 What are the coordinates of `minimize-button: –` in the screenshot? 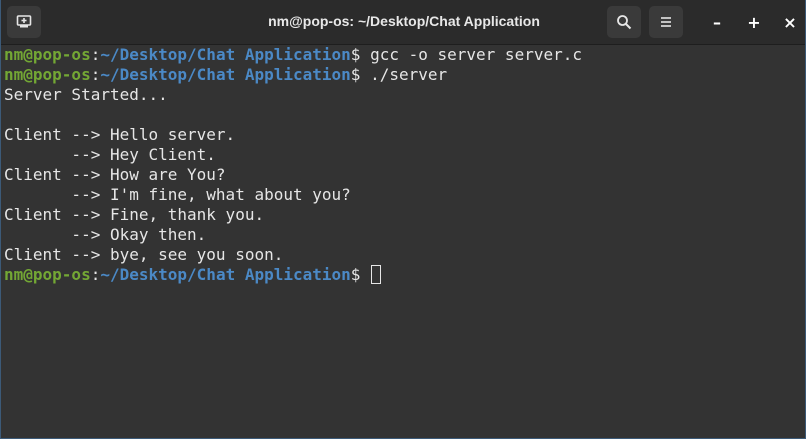 It's located at (717, 22).